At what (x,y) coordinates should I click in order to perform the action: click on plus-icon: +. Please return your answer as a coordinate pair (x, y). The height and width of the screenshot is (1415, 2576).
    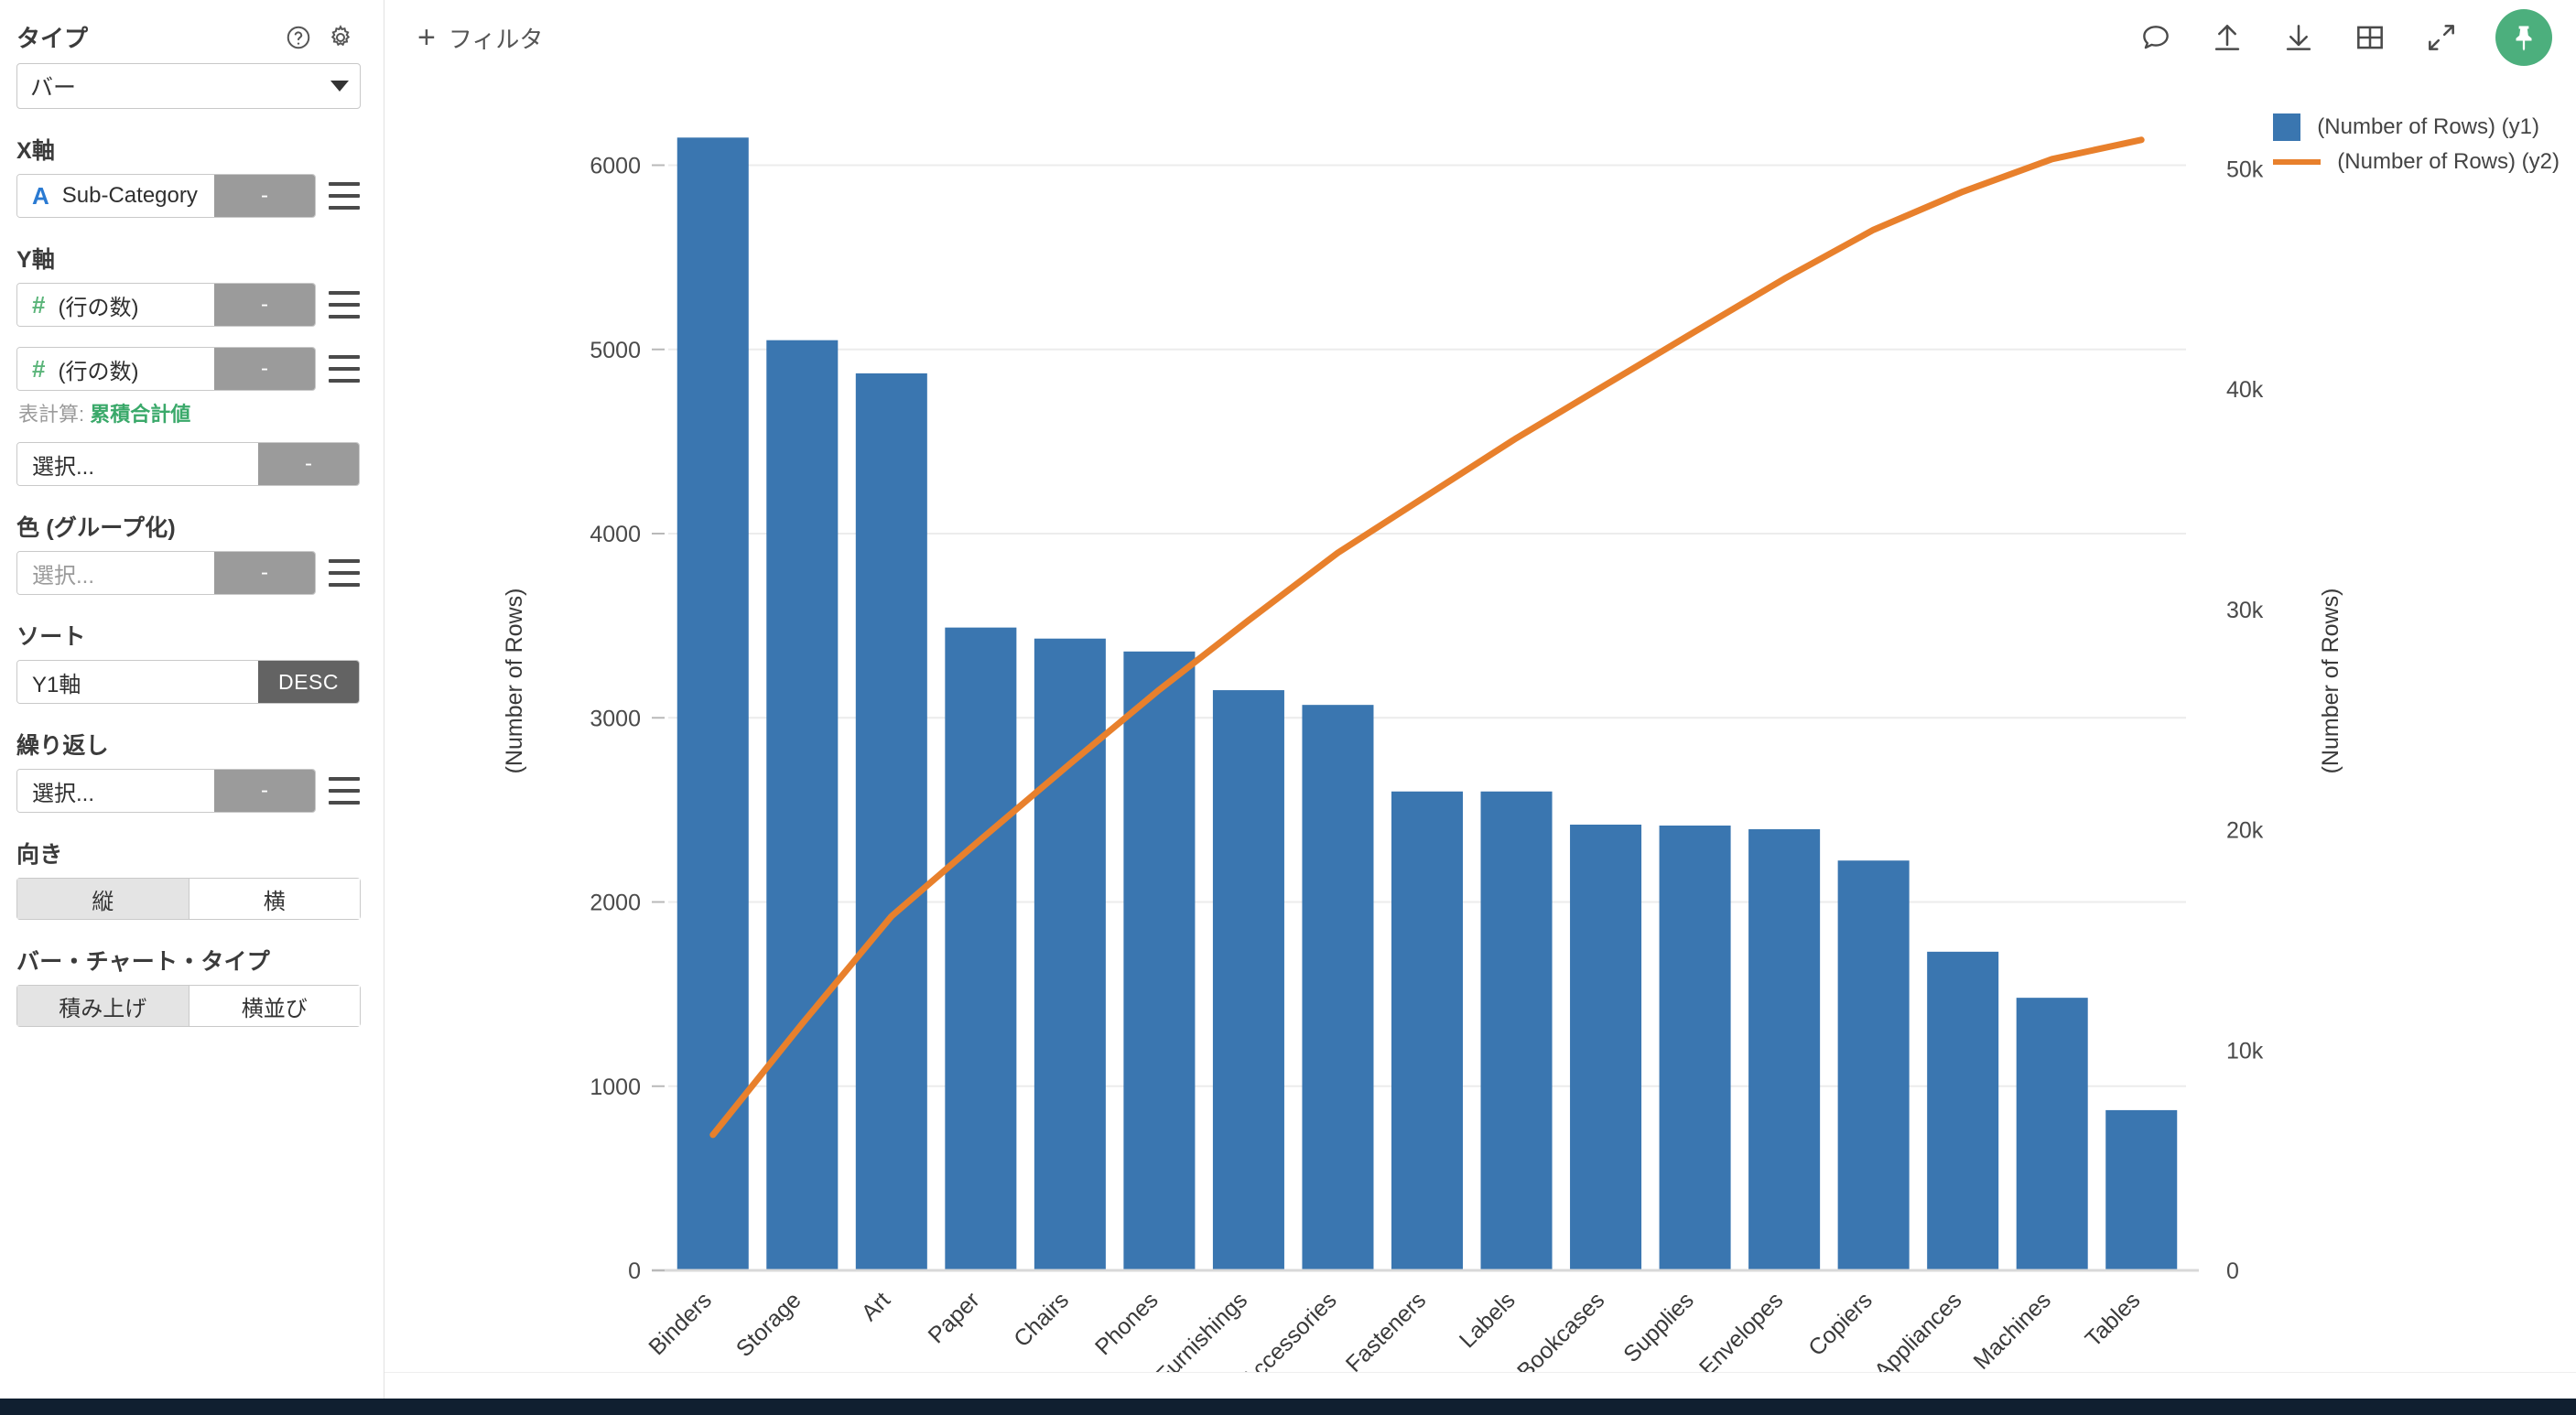
    Looking at the image, I should click on (427, 37).